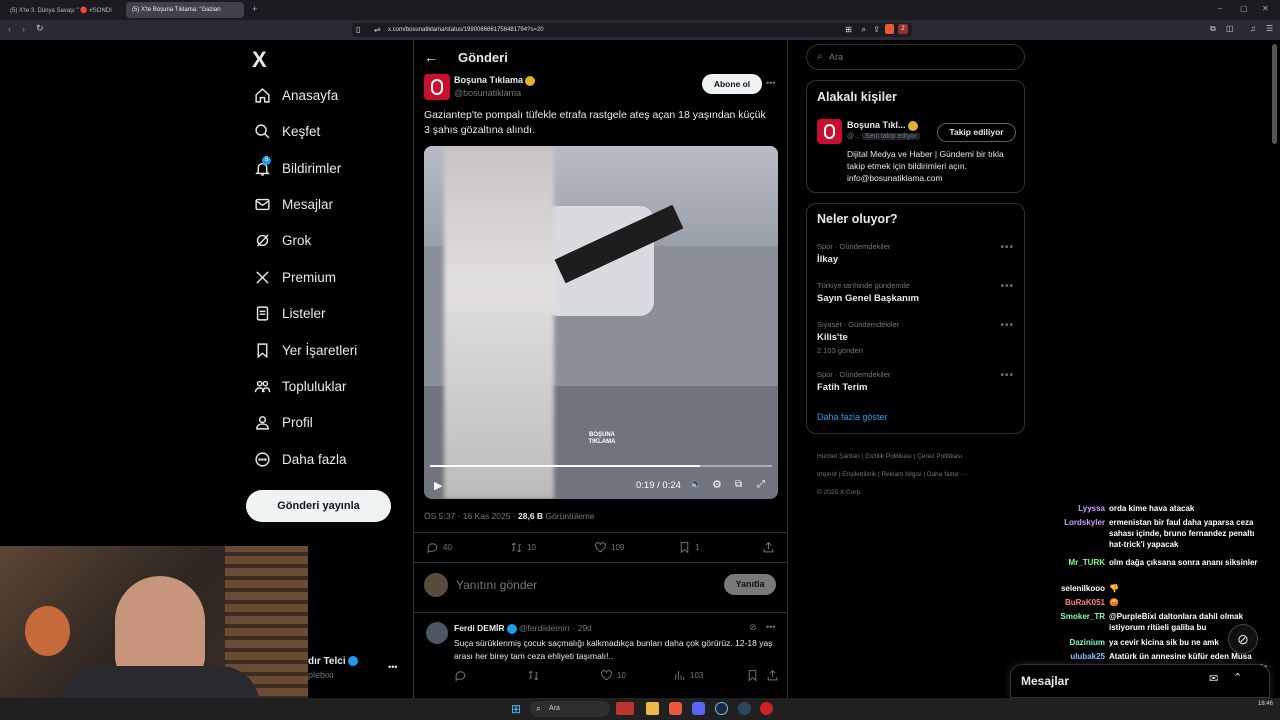  I want to click on reload-icon: ↻, so click(40, 28).